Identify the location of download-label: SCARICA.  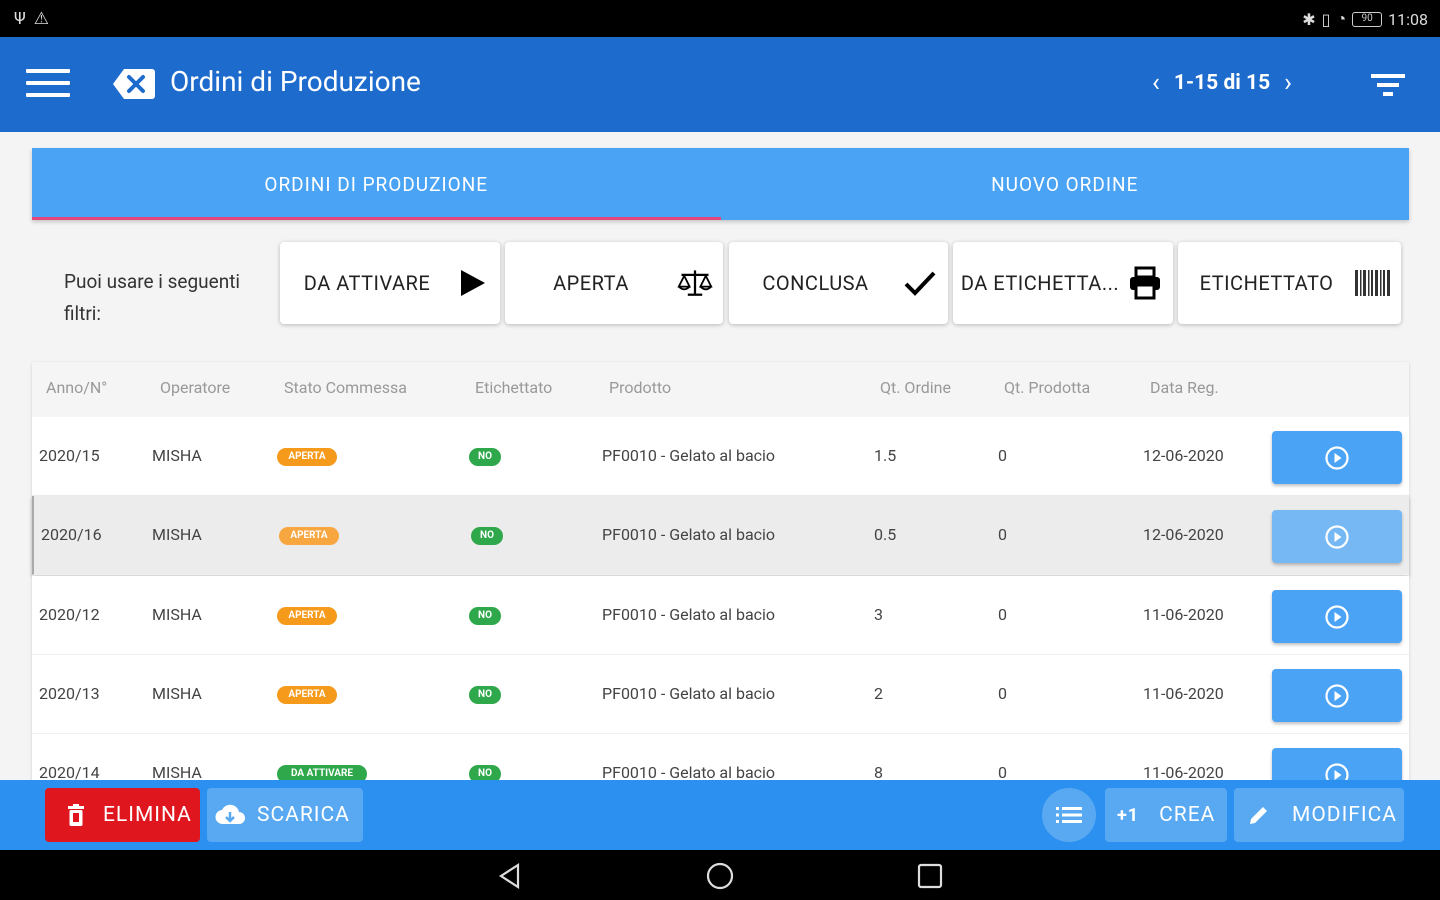
(303, 815).